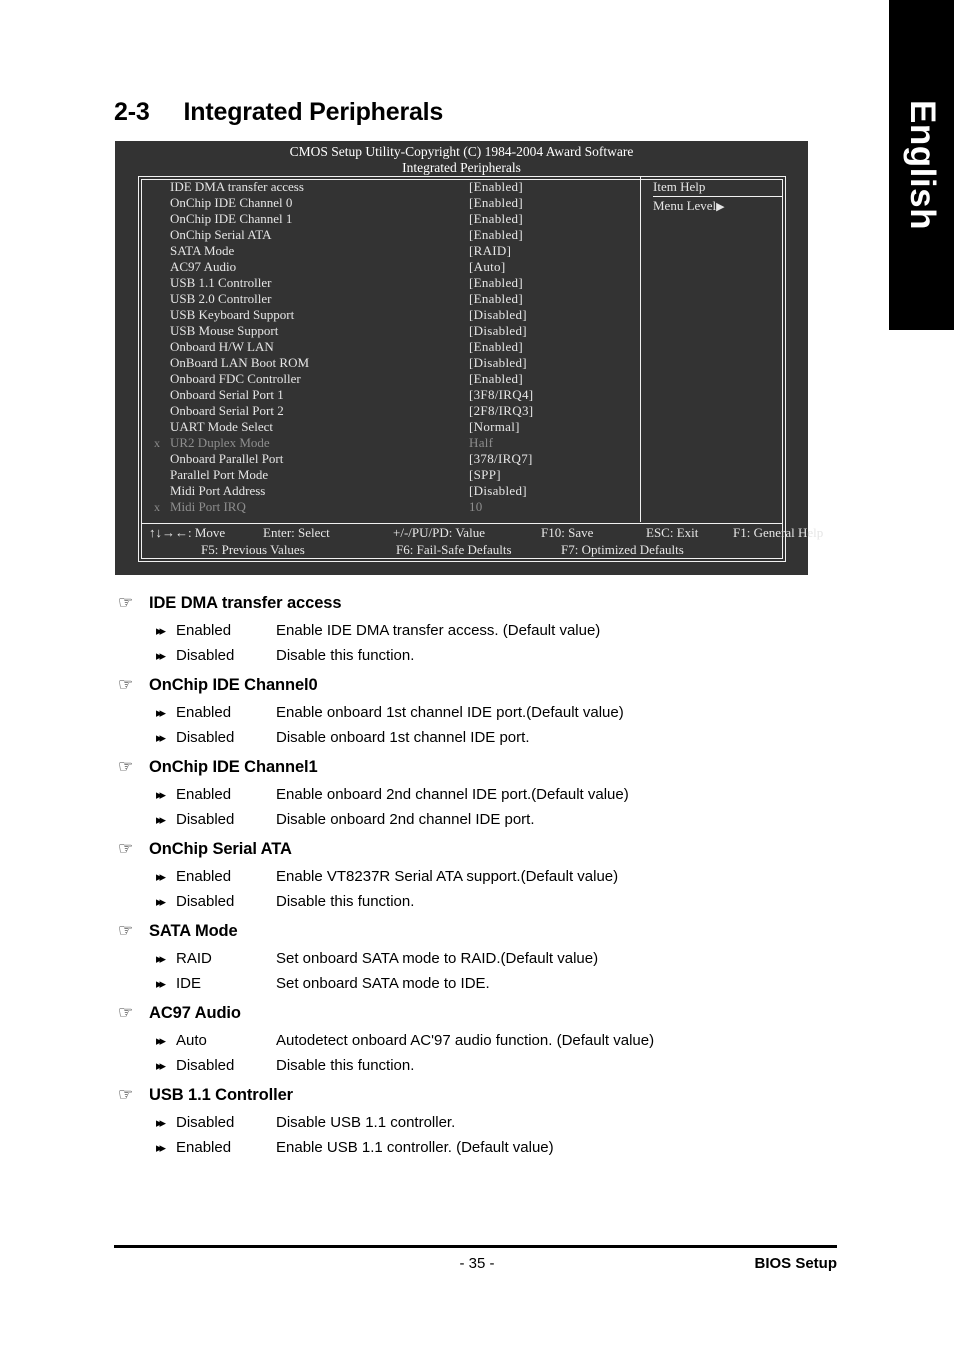  I want to click on bios-option-row: Onboard H/W LAN [Enabled], so click(389, 347).